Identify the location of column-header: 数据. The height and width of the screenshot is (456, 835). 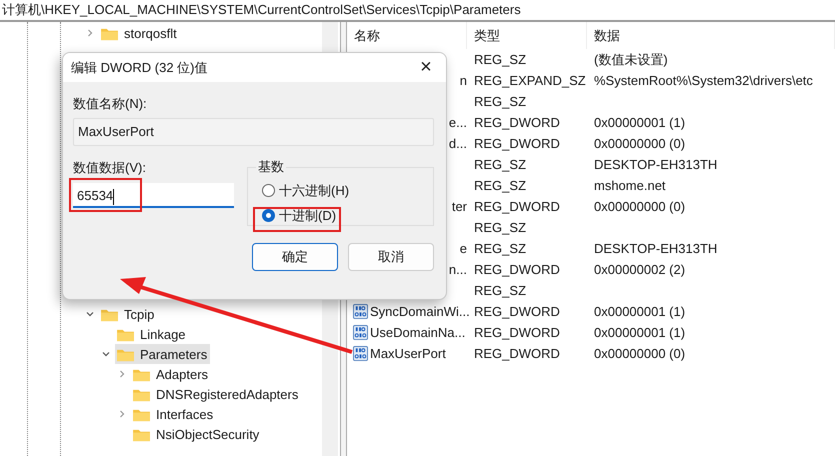
(711, 35).